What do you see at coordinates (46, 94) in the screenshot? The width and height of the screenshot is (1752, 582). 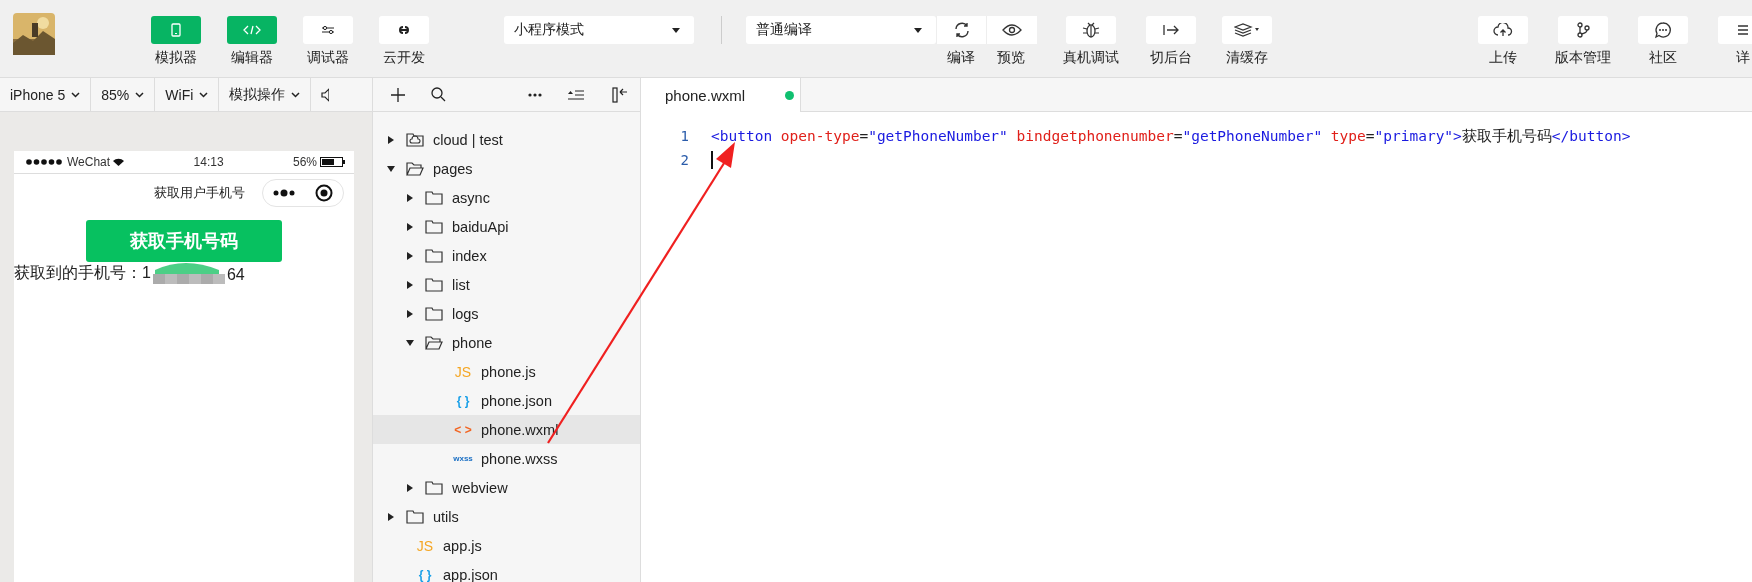 I see `simulator-dropdown: iPhone 5` at bounding box center [46, 94].